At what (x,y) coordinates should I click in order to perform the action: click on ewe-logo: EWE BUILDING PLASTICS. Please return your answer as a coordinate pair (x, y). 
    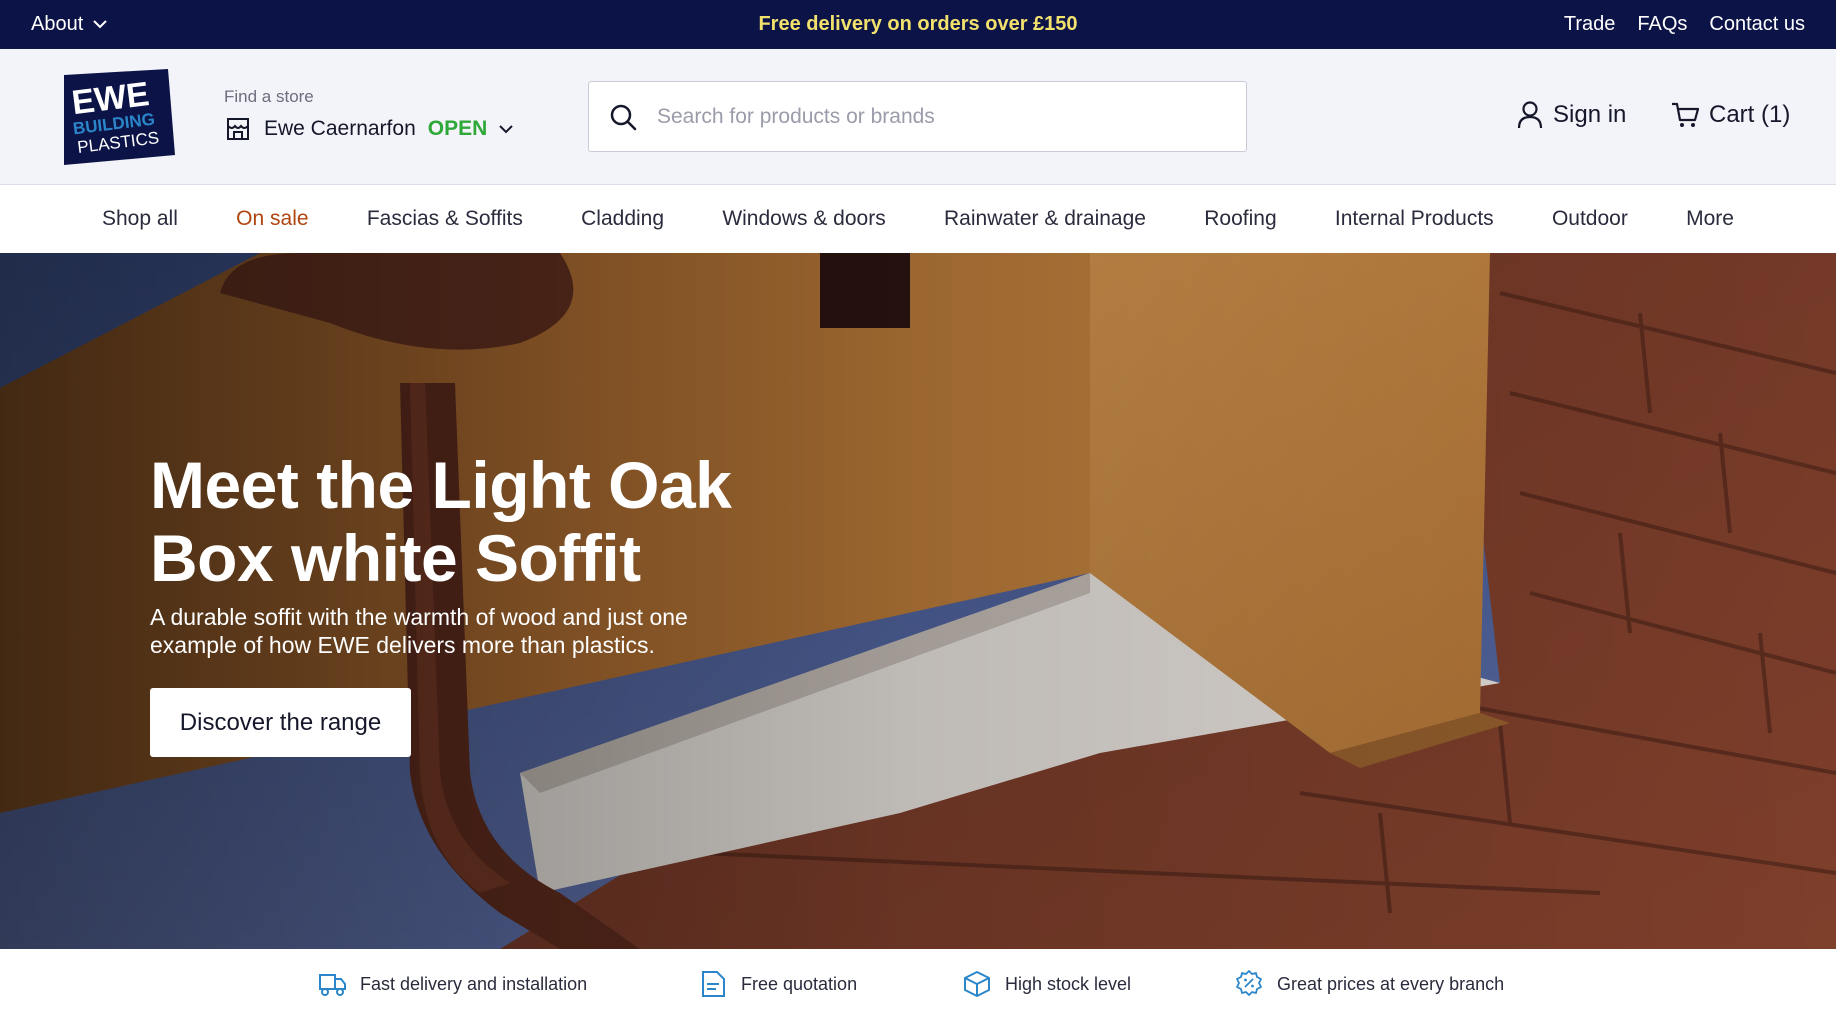
    Looking at the image, I should click on (117, 117).